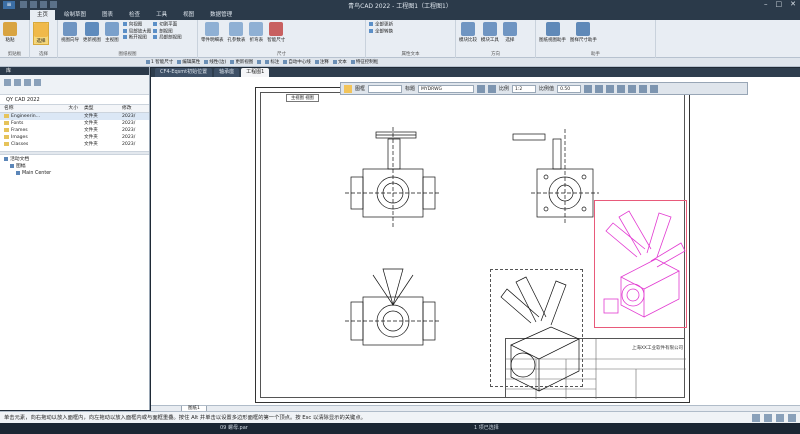 The width and height of the screenshot is (800, 434). What do you see at coordinates (221, 15) in the screenshot?
I see `tab-data-management: 数据管理` at bounding box center [221, 15].